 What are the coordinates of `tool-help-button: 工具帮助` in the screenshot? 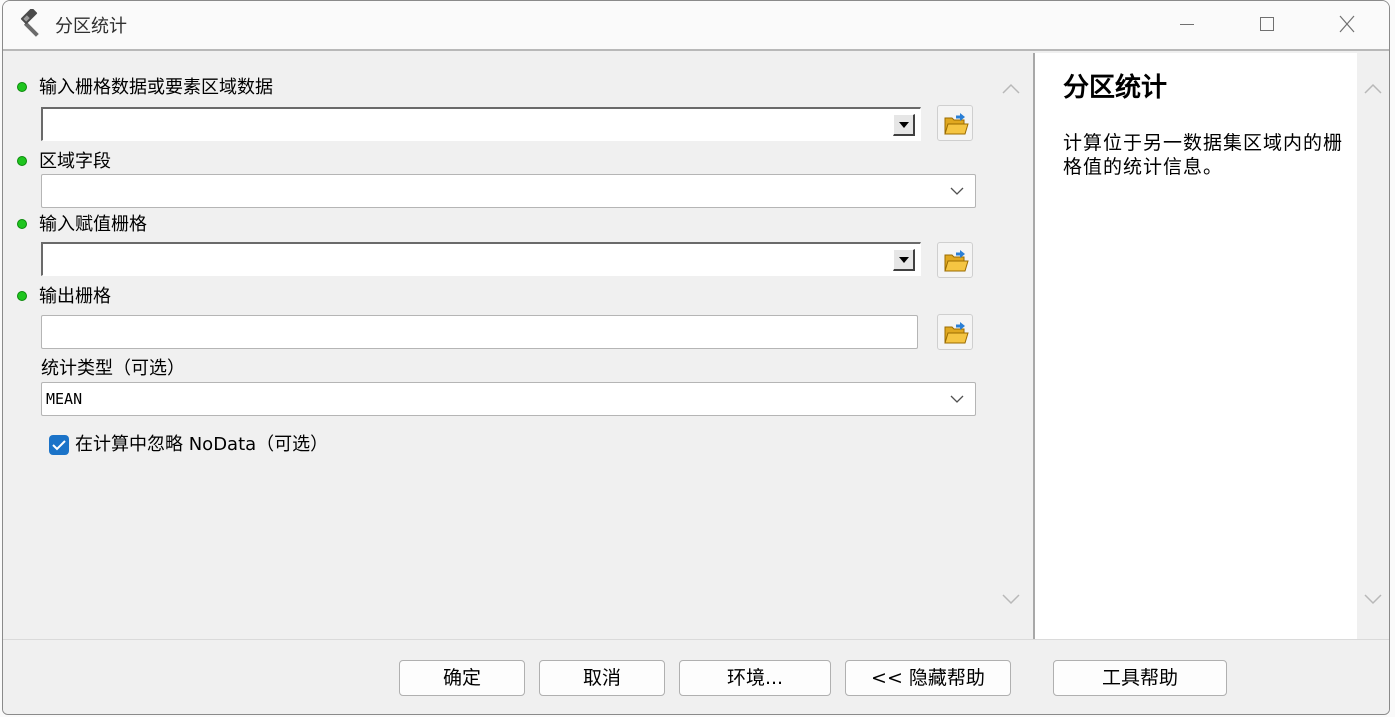 It's located at (1140, 678).